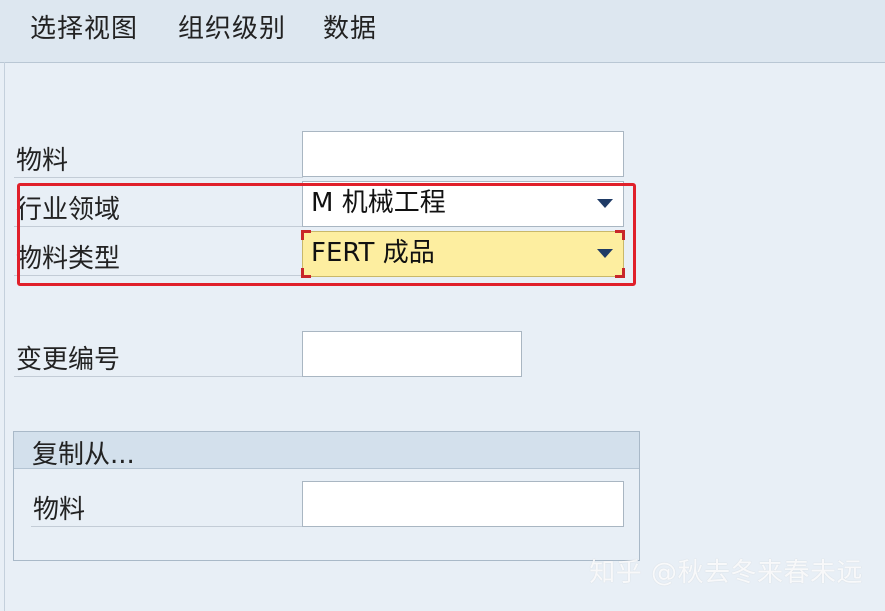  I want to click on change-number-input, so click(412, 354).